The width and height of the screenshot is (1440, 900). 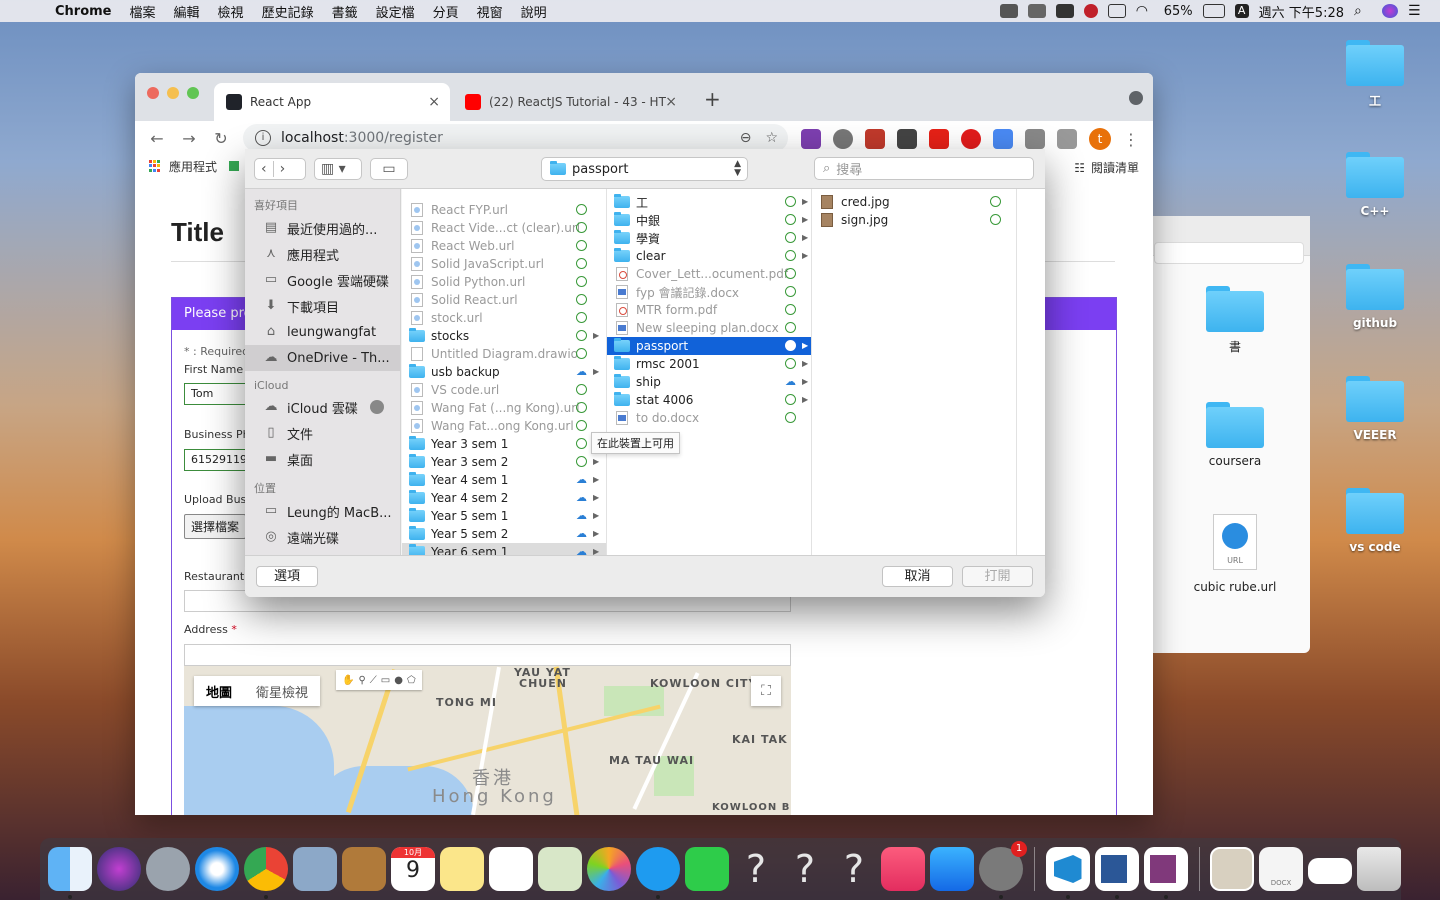 What do you see at coordinates (282, 691) in the screenshot?
I see `map-tab-satellite: 衛星檢視` at bounding box center [282, 691].